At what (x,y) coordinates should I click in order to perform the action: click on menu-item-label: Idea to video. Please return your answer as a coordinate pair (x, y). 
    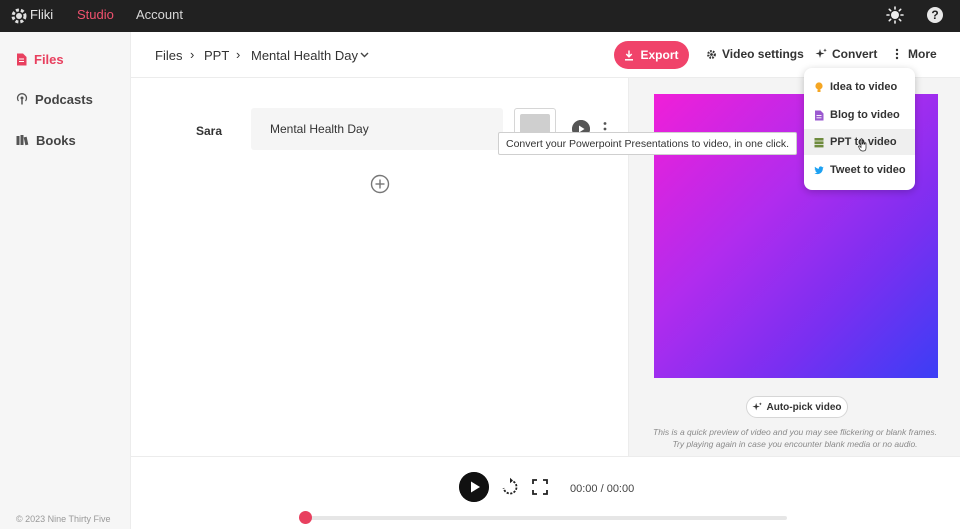
    Looking at the image, I should click on (864, 87).